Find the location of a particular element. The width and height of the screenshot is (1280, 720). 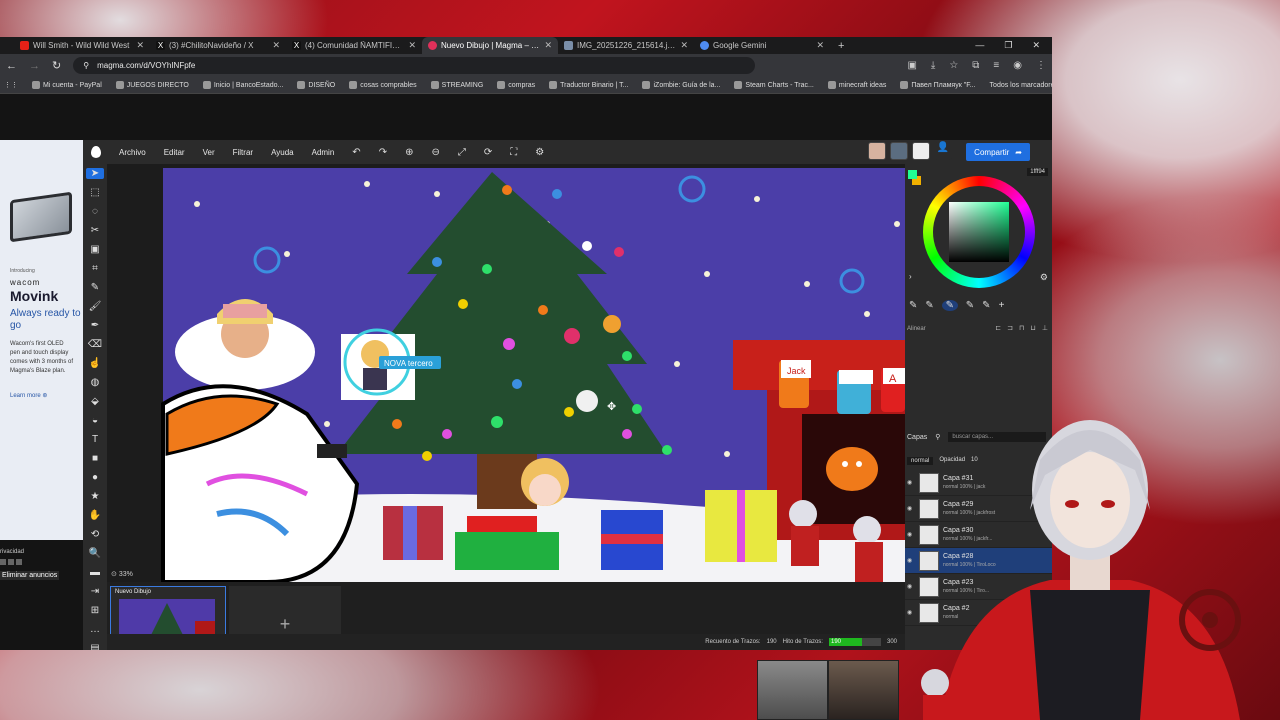

shape-icon: ■ is located at coordinates (95, 458).